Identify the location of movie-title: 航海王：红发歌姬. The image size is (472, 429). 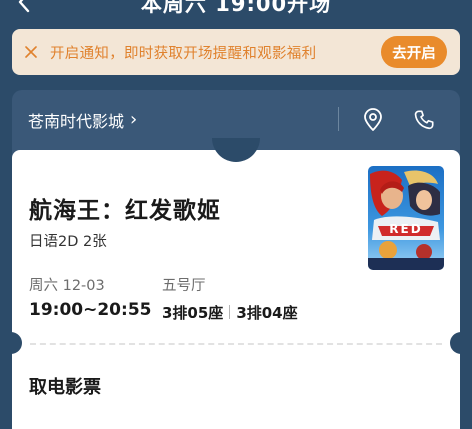
(125, 211).